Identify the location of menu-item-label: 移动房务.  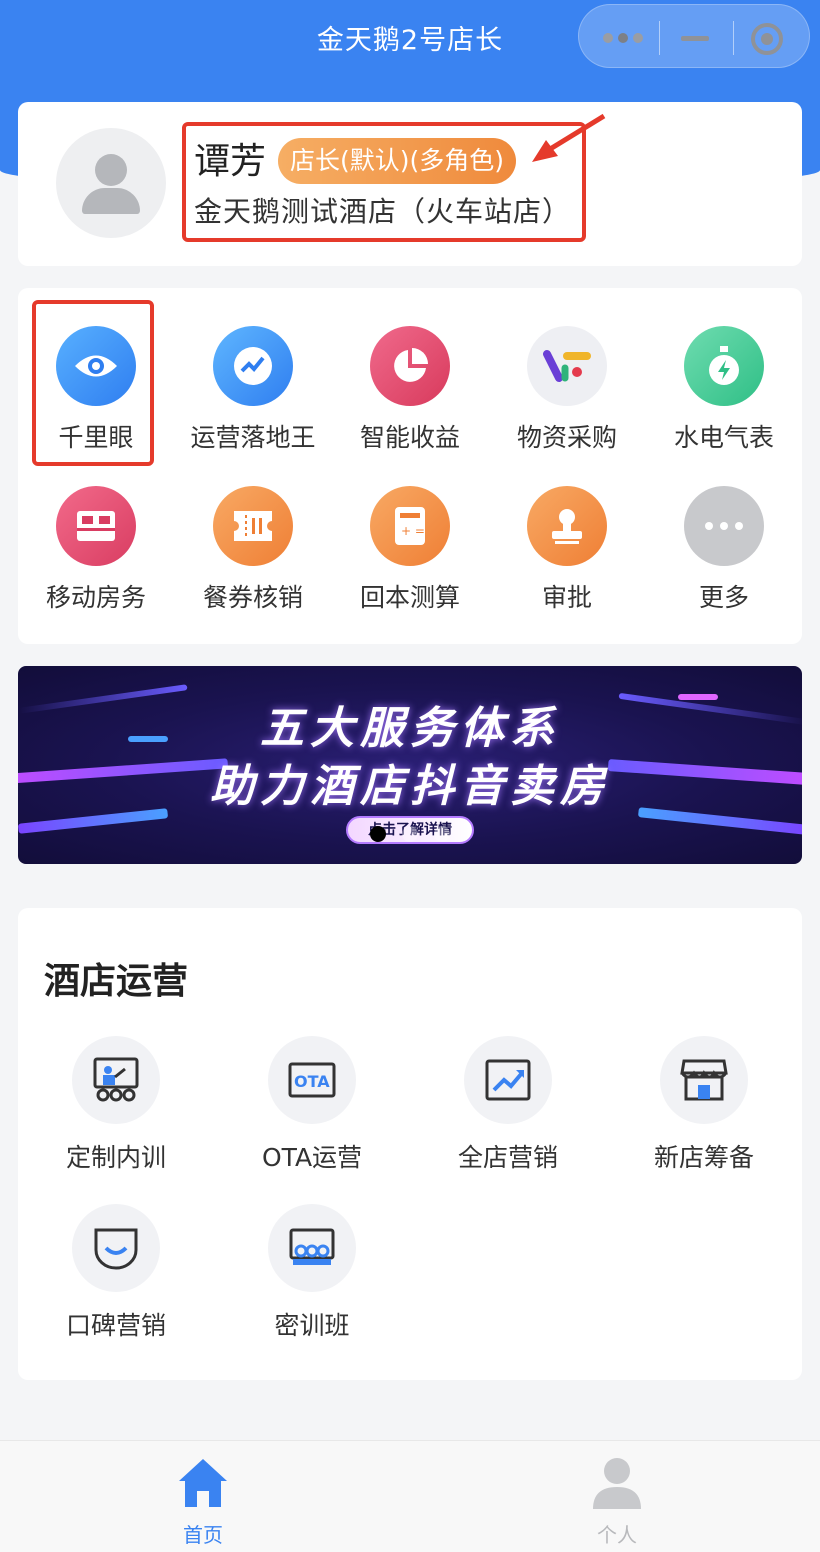
(95, 597).